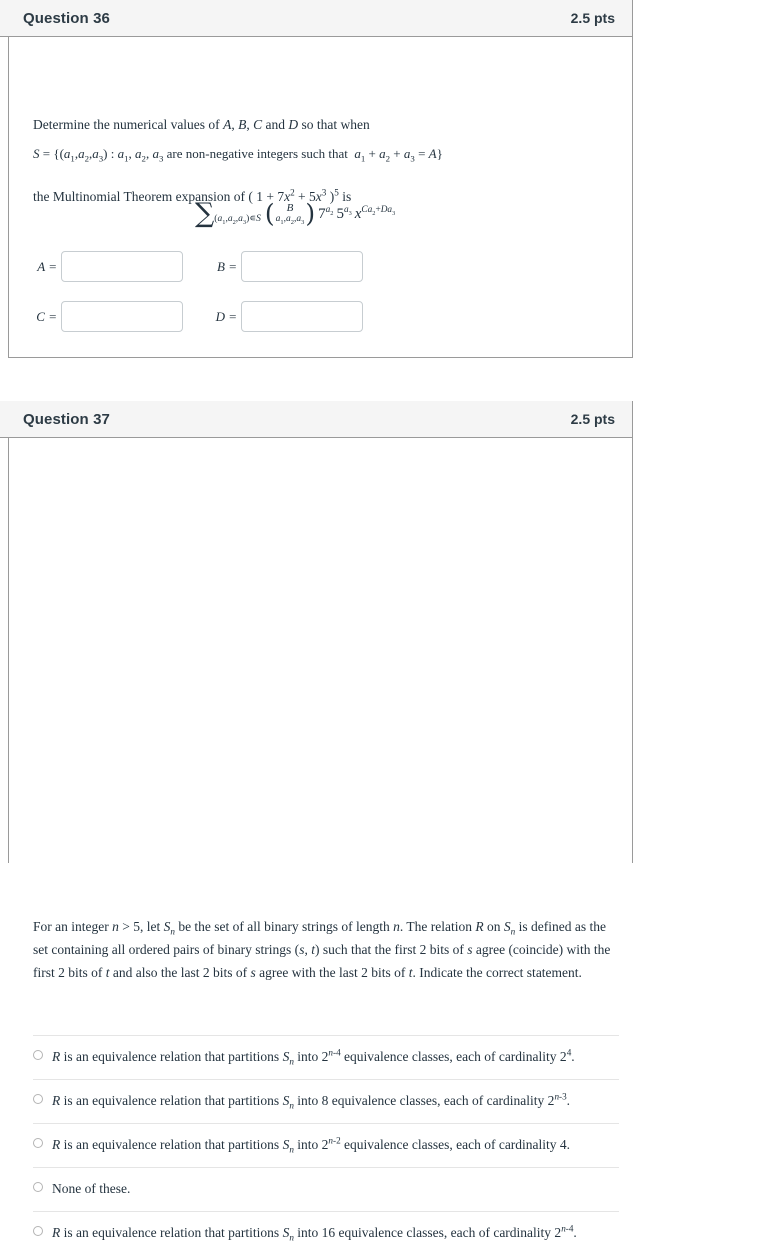 This screenshot has width=758, height=1255. Describe the element at coordinates (227, 266) in the screenshot. I see `answer-label-b: B =` at that location.